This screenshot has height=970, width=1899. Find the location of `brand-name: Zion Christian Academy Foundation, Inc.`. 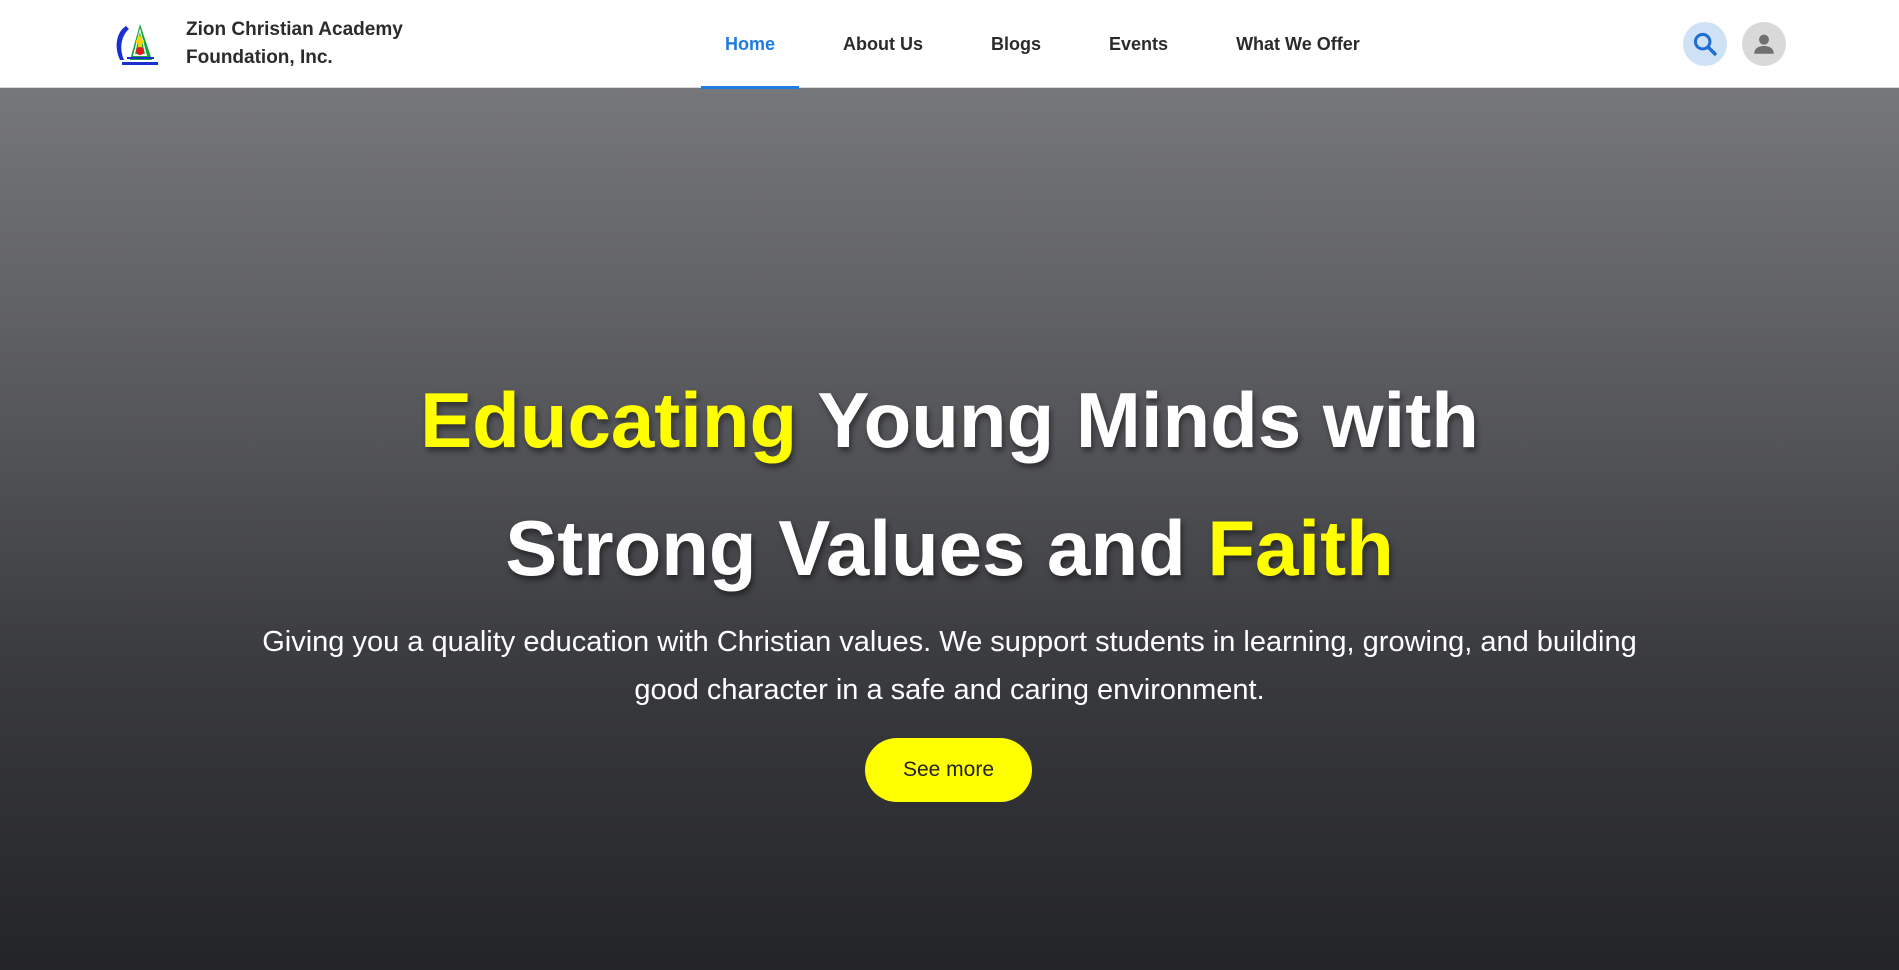

brand-name: Zion Christian Academy Foundation, Inc. is located at coordinates (294, 43).